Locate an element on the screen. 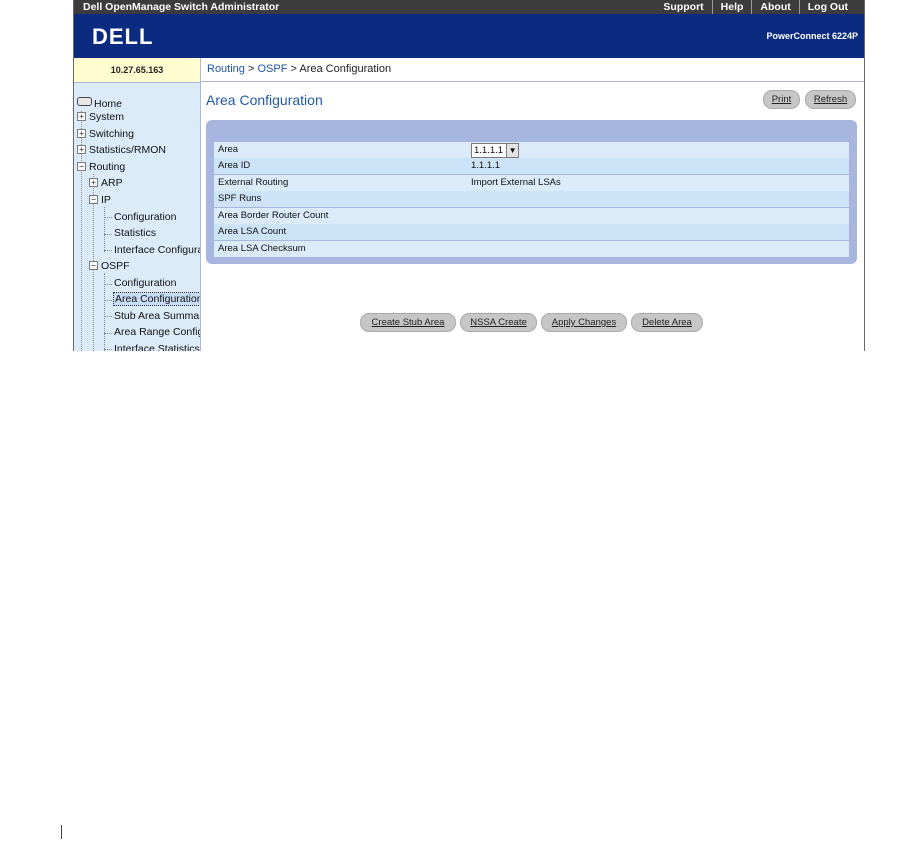  logout-link: Log Out is located at coordinates (827, 7).